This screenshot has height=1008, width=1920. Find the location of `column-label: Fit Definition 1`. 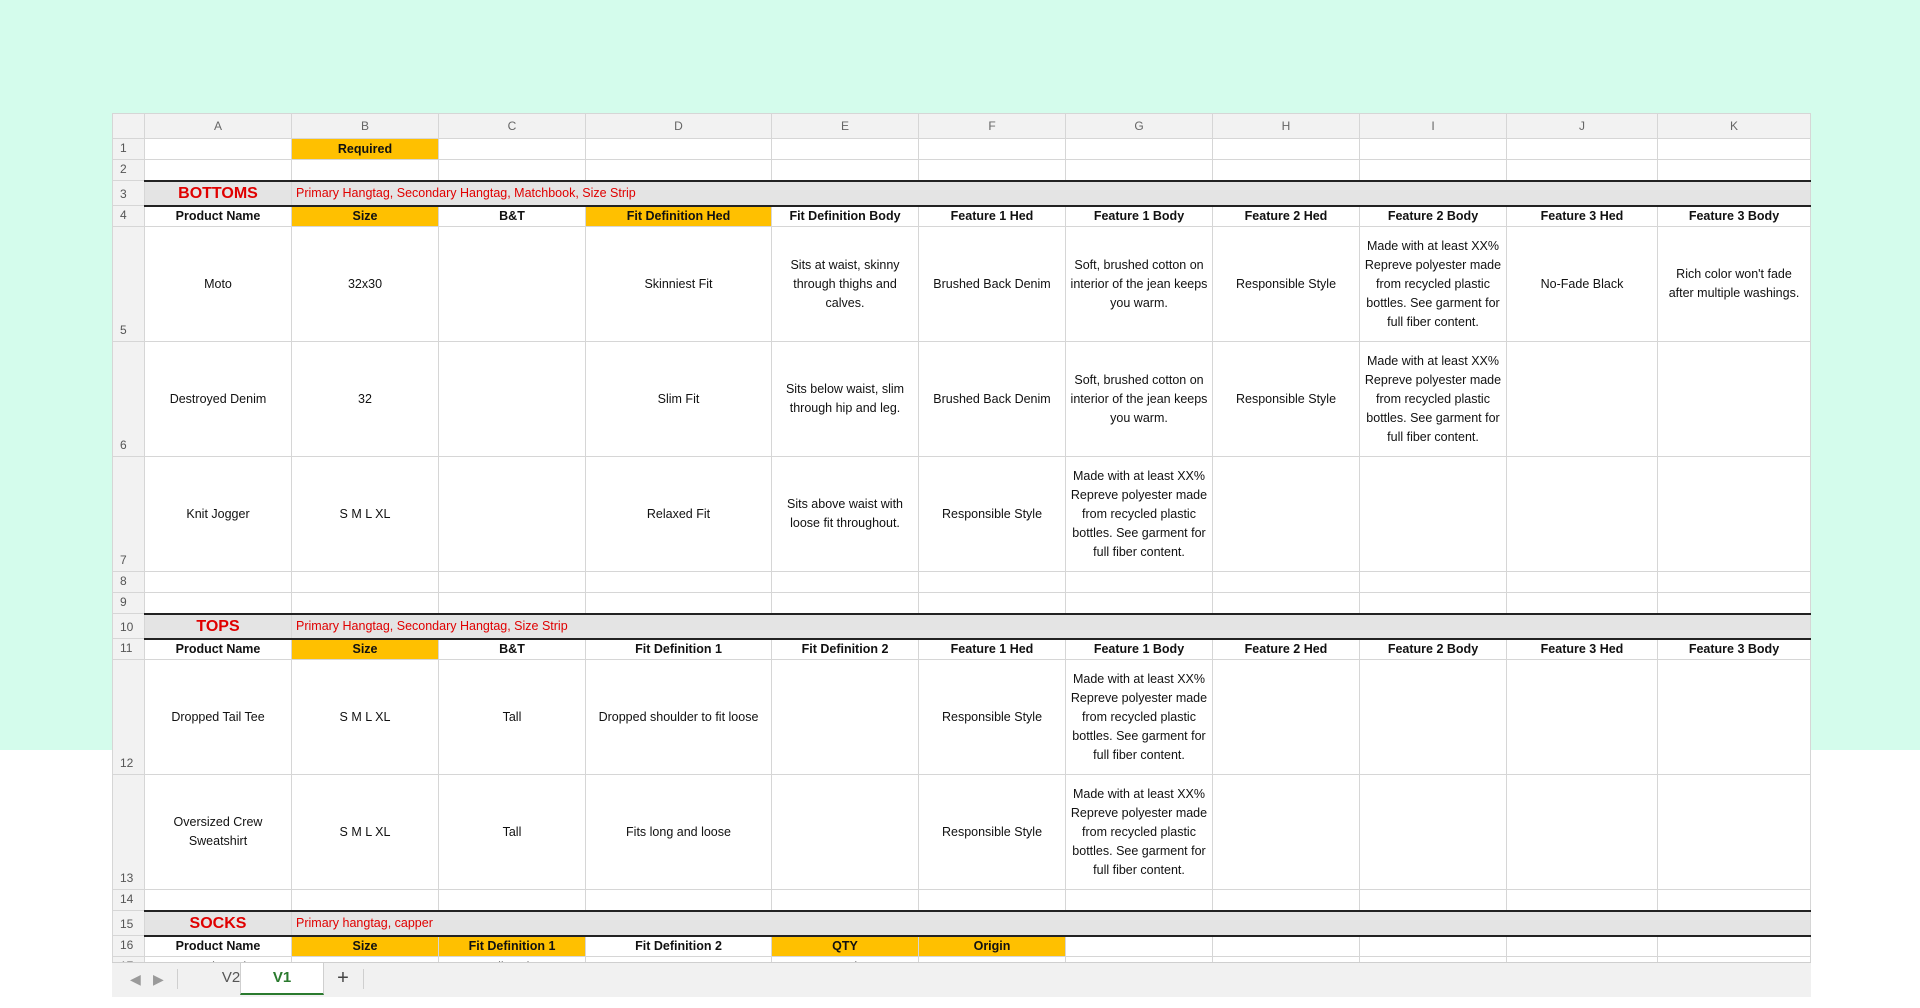

column-label: Fit Definition 1 is located at coordinates (678, 649).